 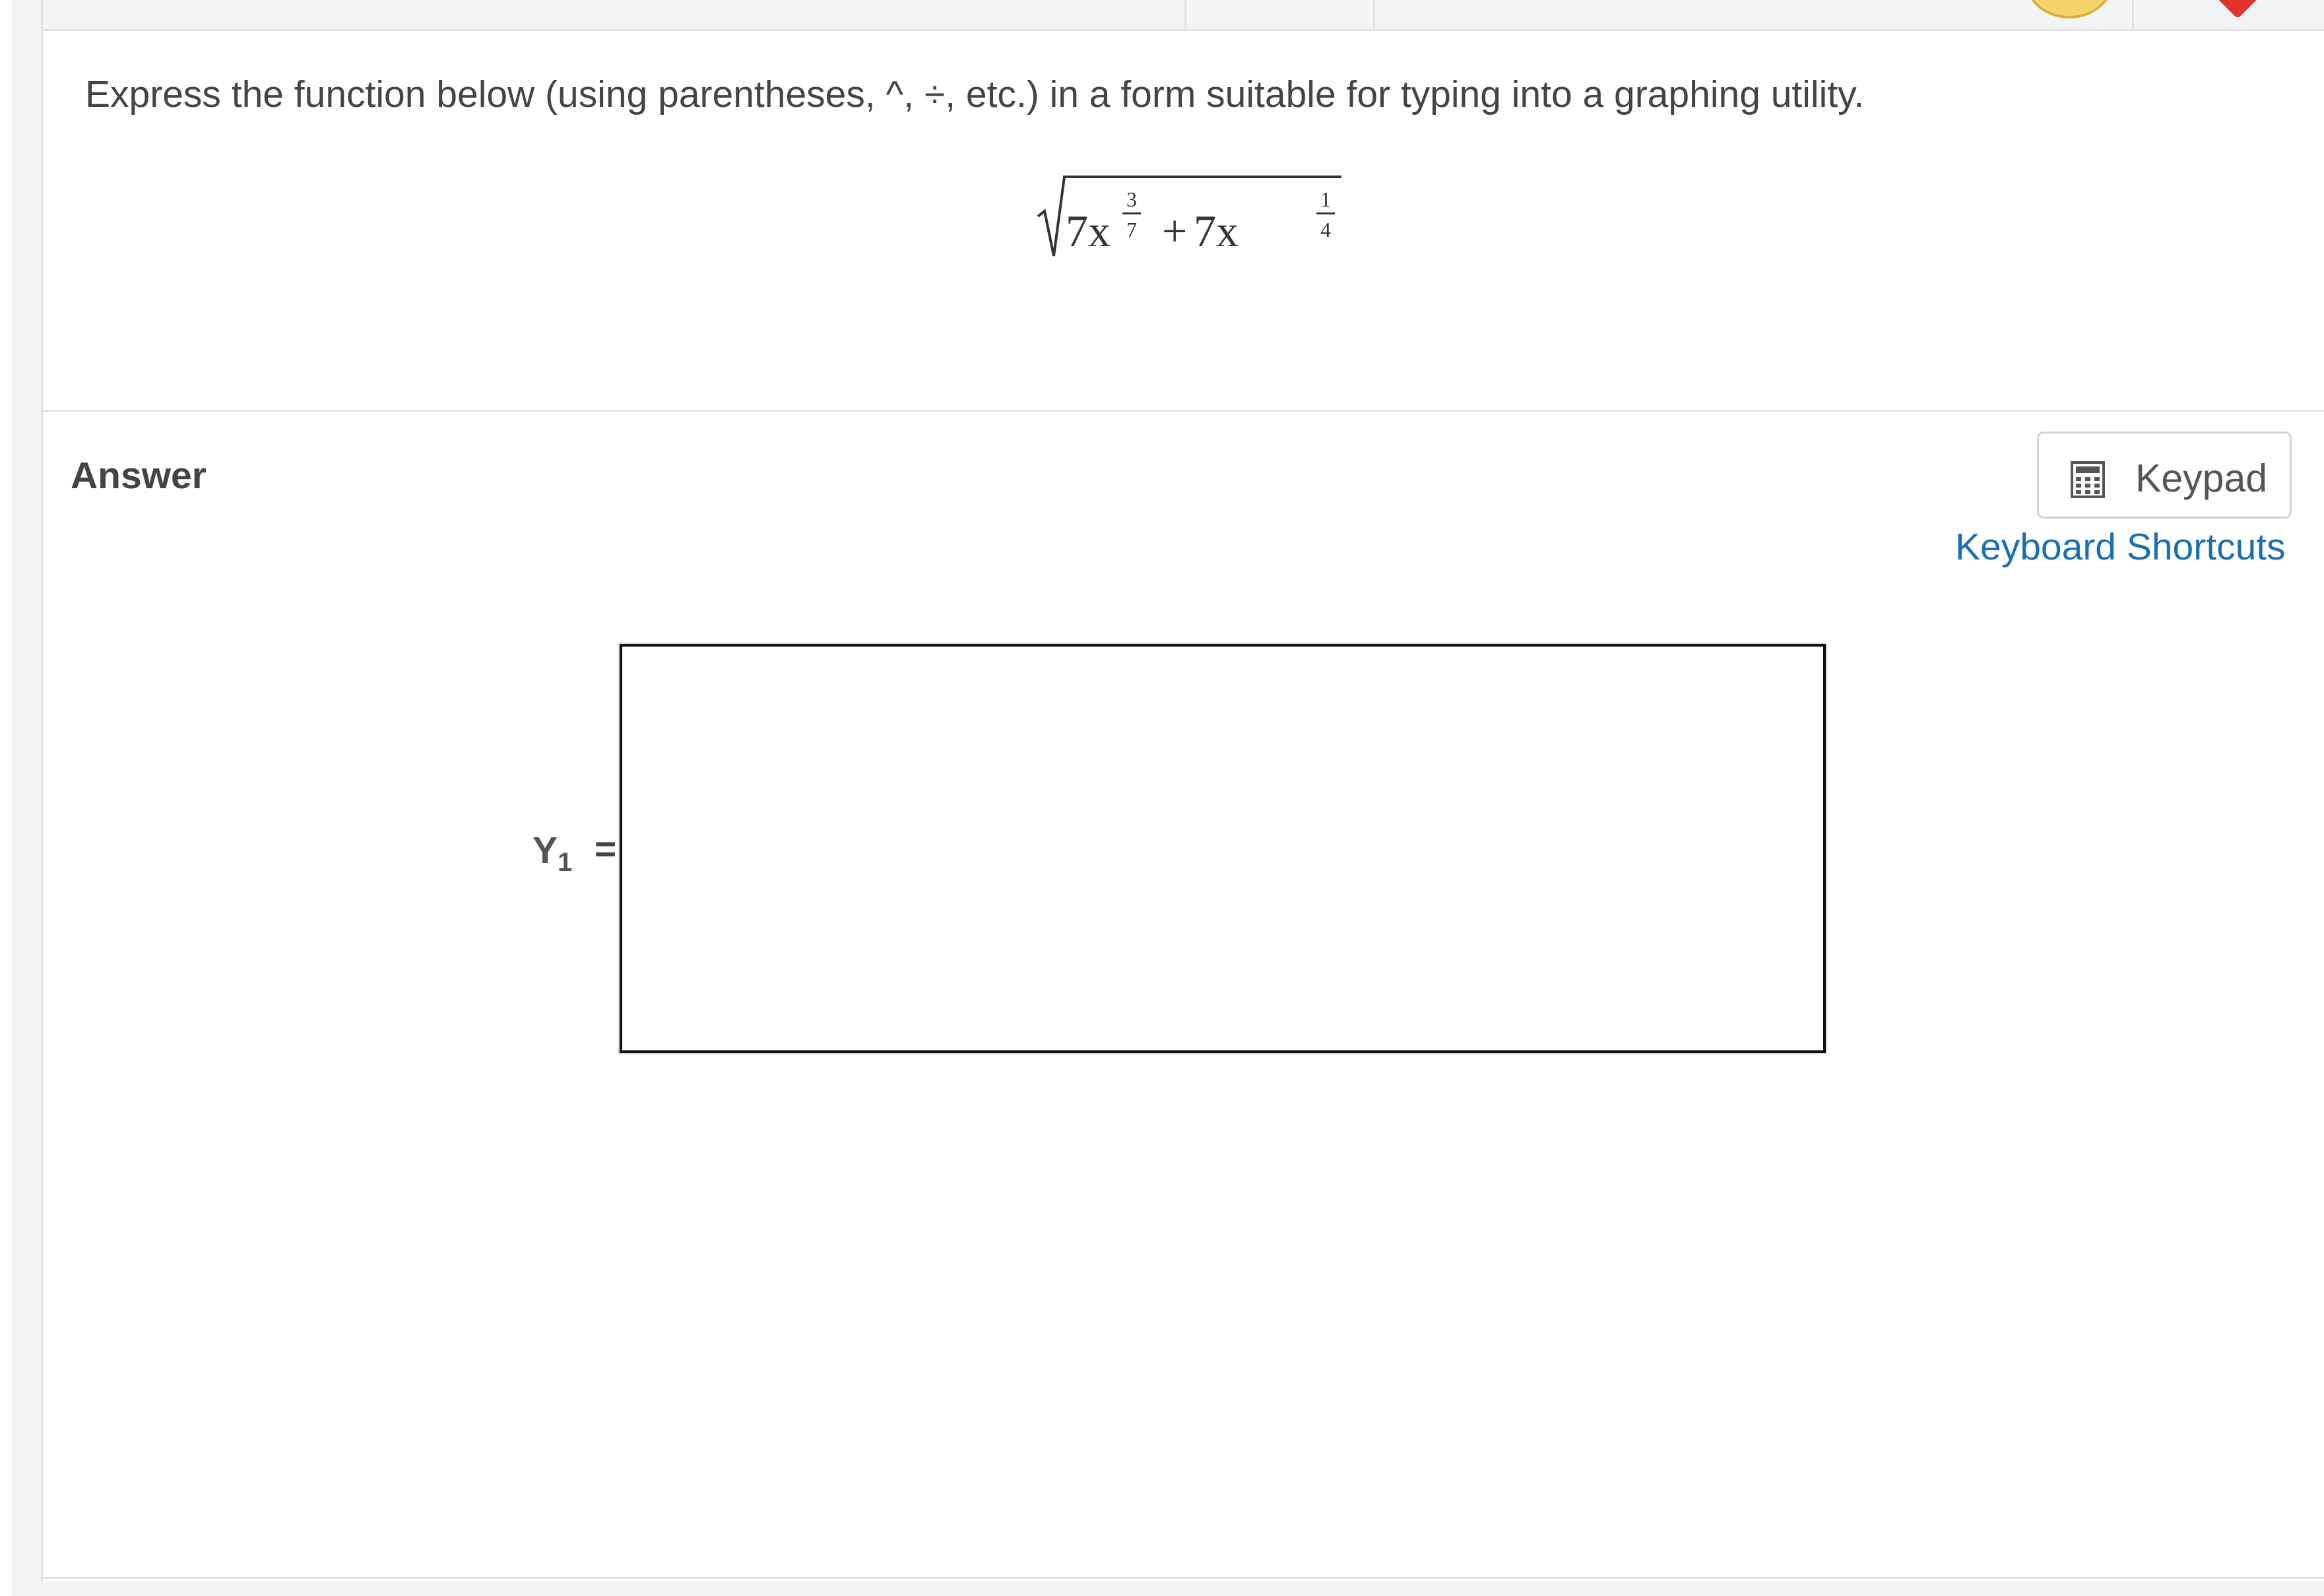 I want to click on term1-exp-fraction-bar, so click(x=1131, y=213).